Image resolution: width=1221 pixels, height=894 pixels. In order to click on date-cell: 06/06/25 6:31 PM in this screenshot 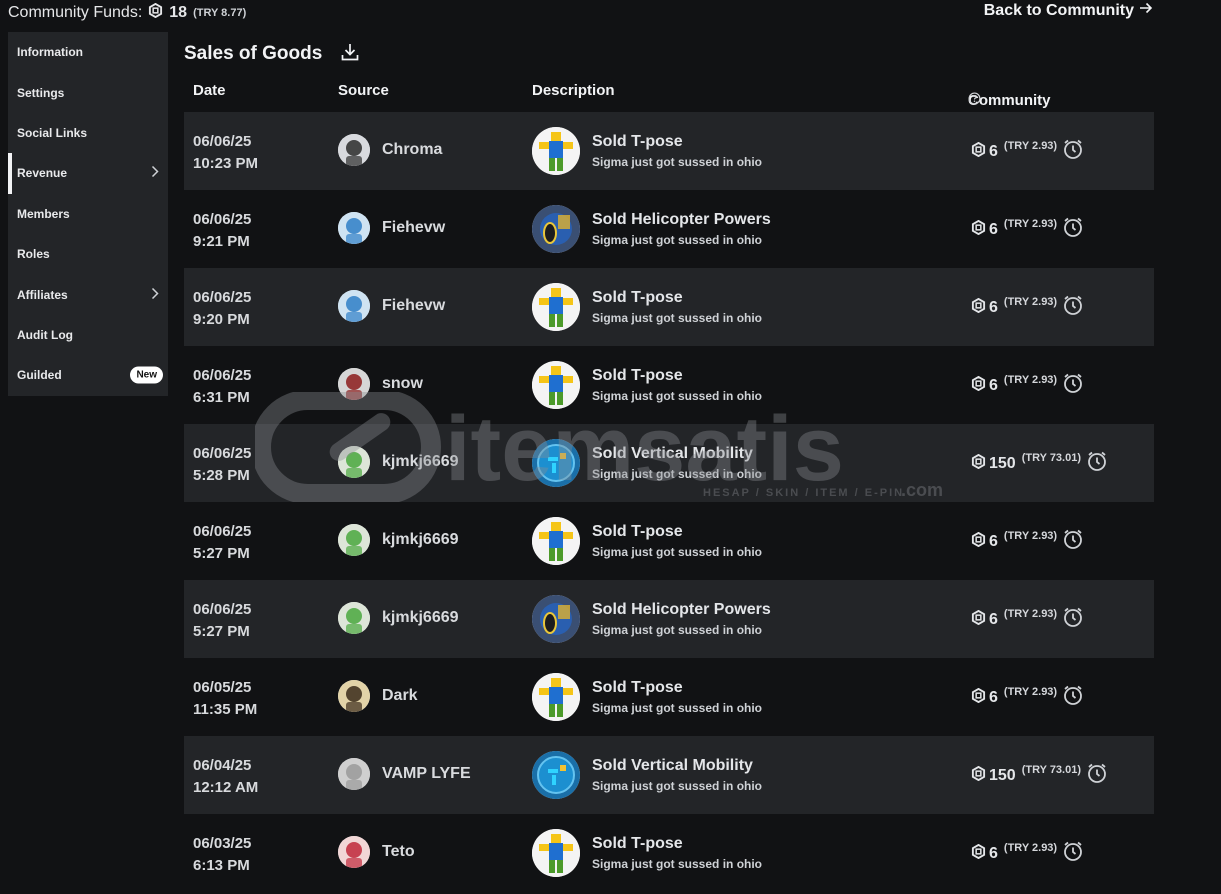, I will do `click(222, 387)`.